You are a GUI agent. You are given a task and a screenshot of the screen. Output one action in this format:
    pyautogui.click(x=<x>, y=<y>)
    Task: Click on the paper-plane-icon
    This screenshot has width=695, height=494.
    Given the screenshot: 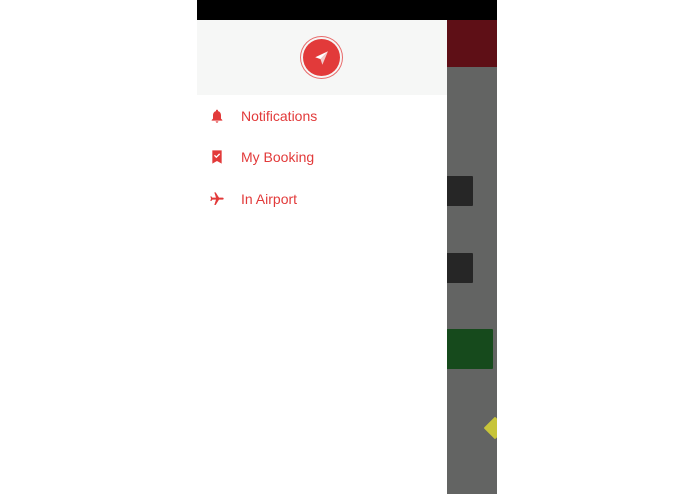 What is the action you would take?
    pyautogui.click(x=321, y=57)
    